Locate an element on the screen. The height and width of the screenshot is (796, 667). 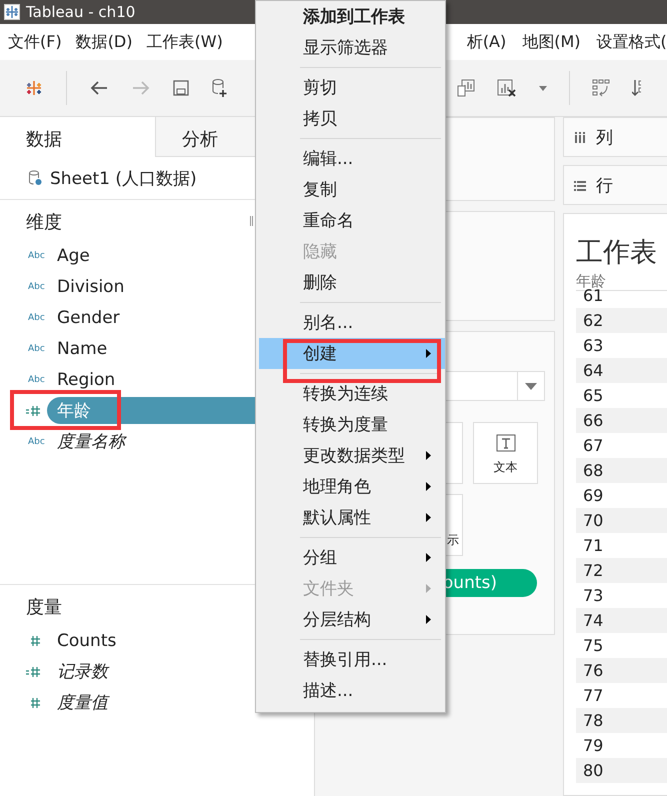
table-cell: 78 is located at coordinates (621, 720).